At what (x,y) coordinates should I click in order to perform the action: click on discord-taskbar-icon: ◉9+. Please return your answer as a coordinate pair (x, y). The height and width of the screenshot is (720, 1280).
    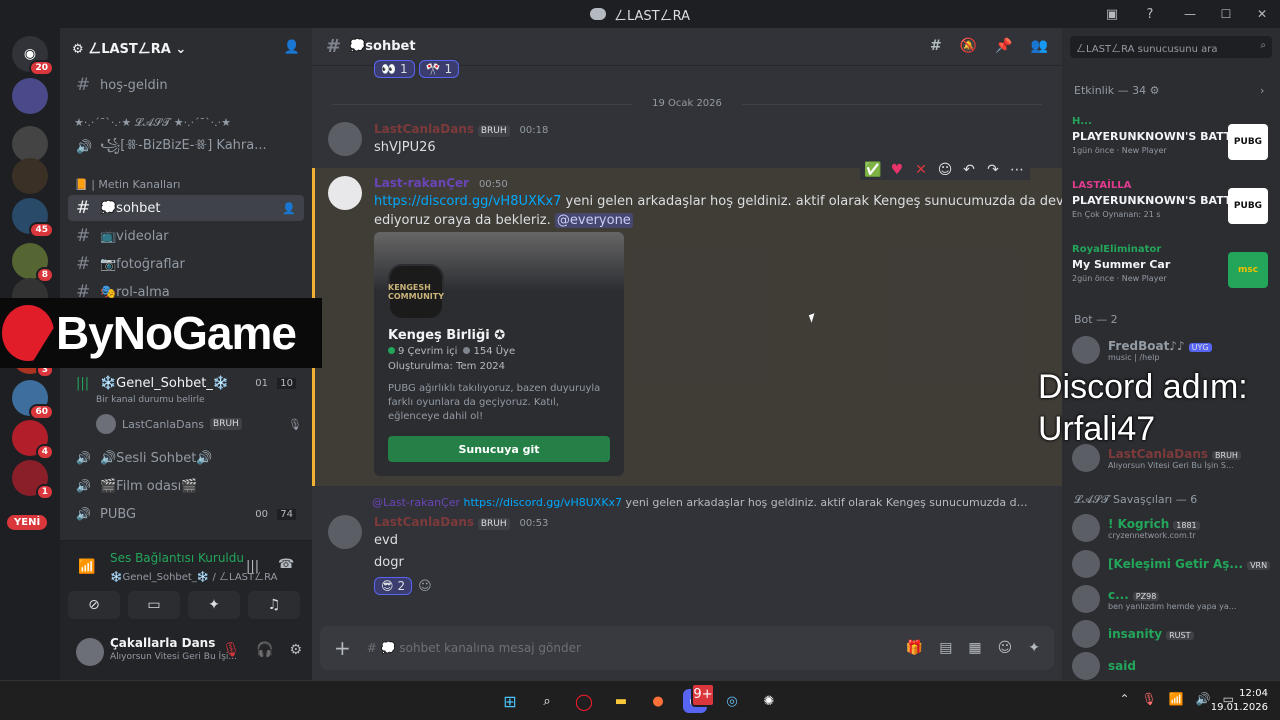
    Looking at the image, I should click on (699, 698).